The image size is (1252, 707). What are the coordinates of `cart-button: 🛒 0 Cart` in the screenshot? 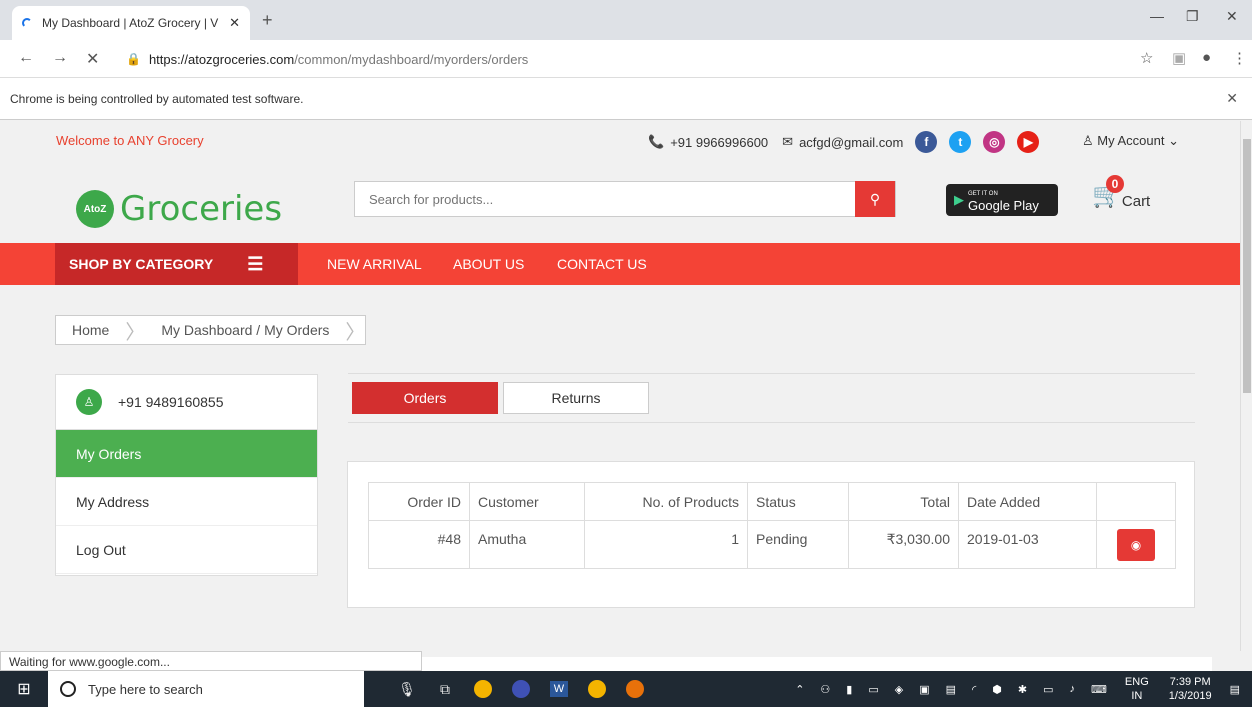 It's located at (1121, 192).